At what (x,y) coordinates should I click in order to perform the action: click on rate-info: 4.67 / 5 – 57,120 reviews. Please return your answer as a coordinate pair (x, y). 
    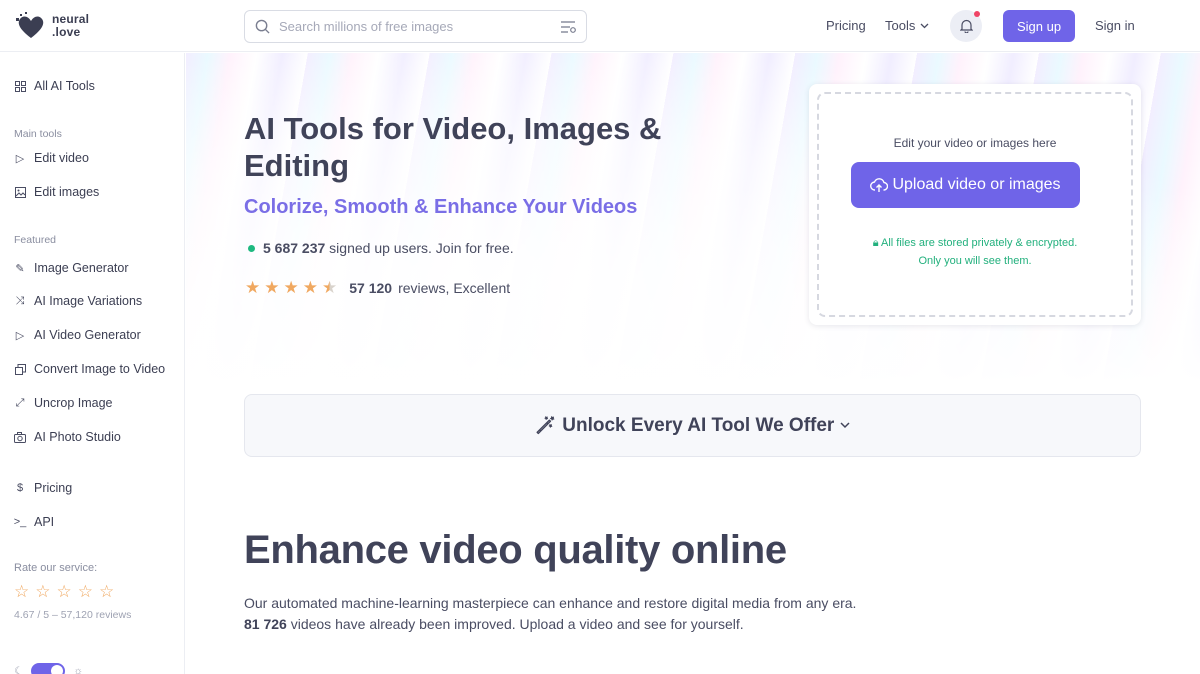
    Looking at the image, I should click on (73, 615).